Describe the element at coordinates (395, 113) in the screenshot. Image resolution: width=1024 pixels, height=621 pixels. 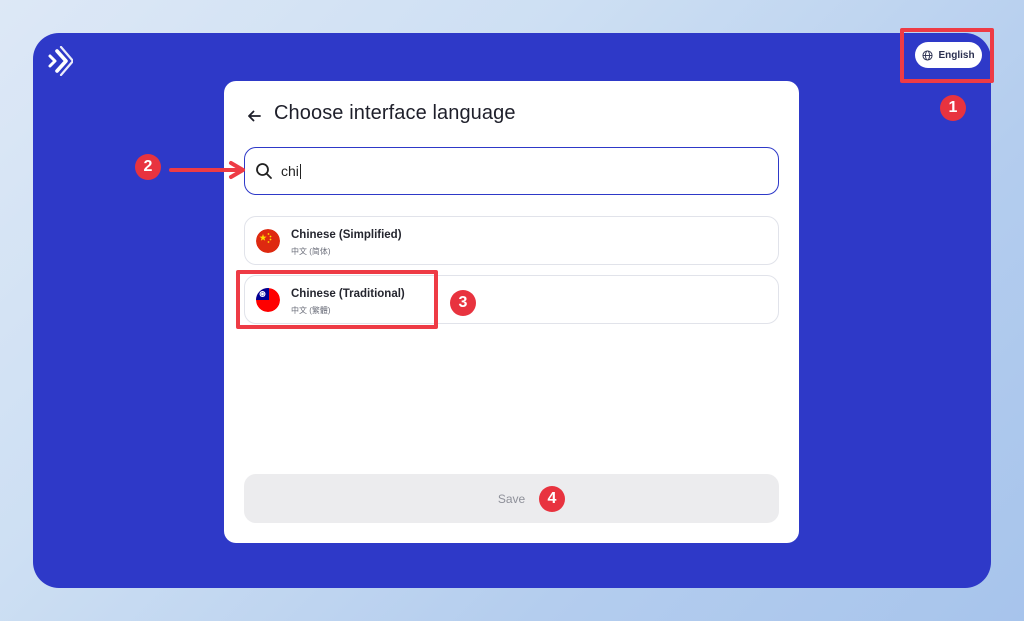
I see `dialog-title: Choose interface language` at that location.